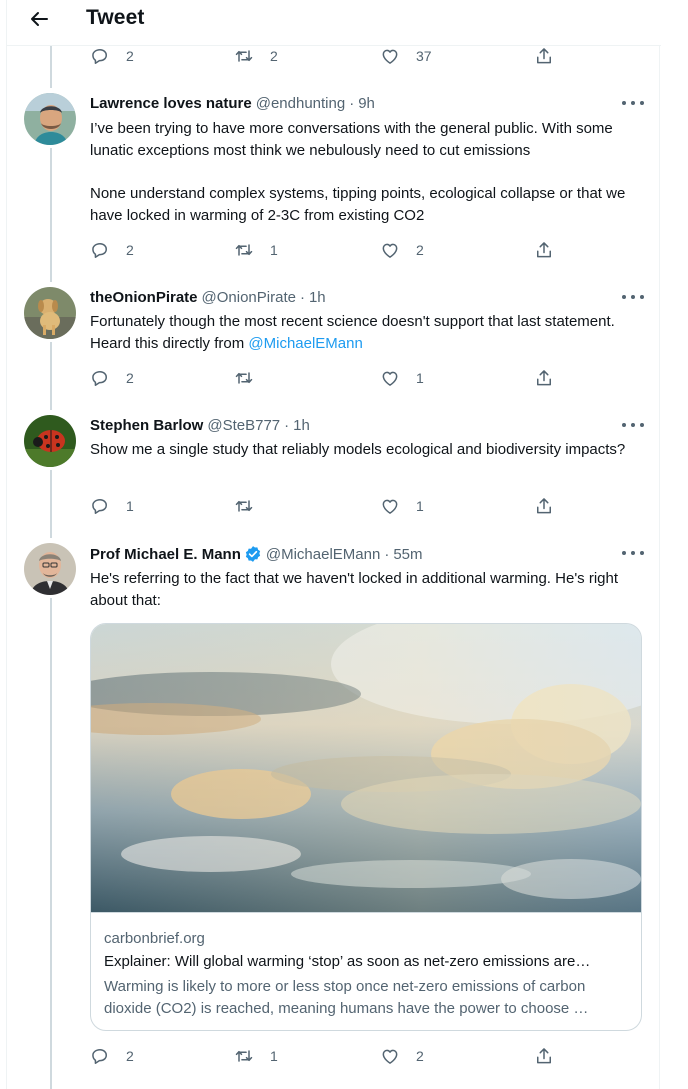 This screenshot has width=688, height=1089. What do you see at coordinates (130, 506) in the screenshot?
I see `reply-count: 1` at bounding box center [130, 506].